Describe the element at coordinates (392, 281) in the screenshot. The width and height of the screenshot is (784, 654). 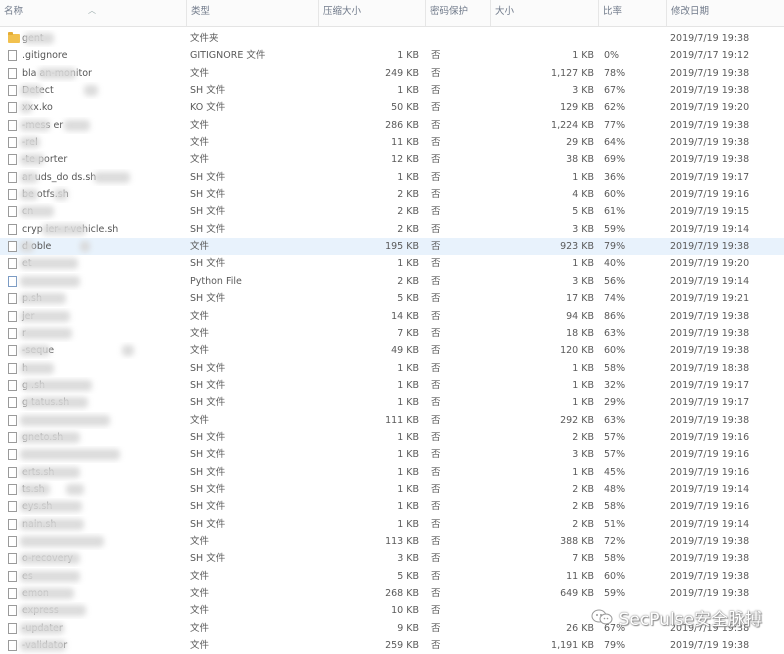
I see `table-row: Python File 2 KB 否 3 KB 56% 2019/7/19 19:14` at that location.